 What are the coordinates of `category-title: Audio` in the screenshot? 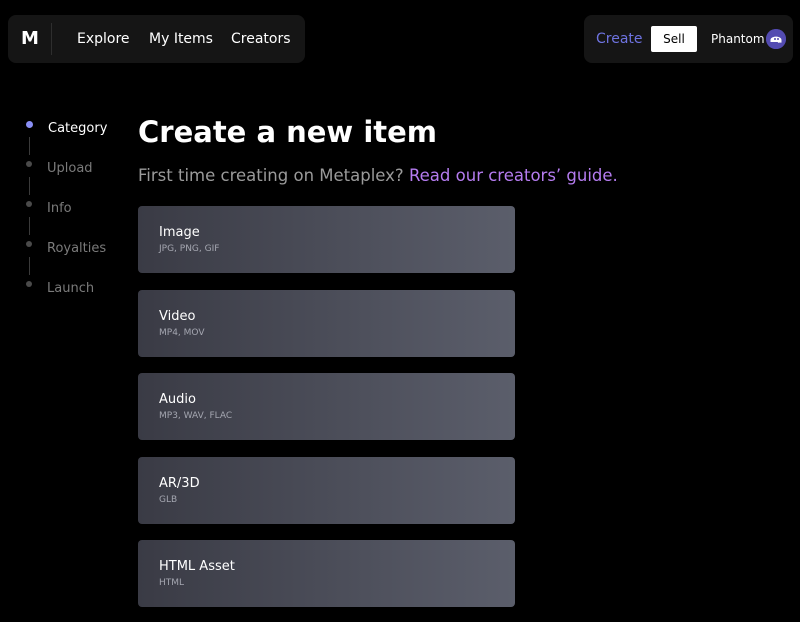 It's located at (177, 399).